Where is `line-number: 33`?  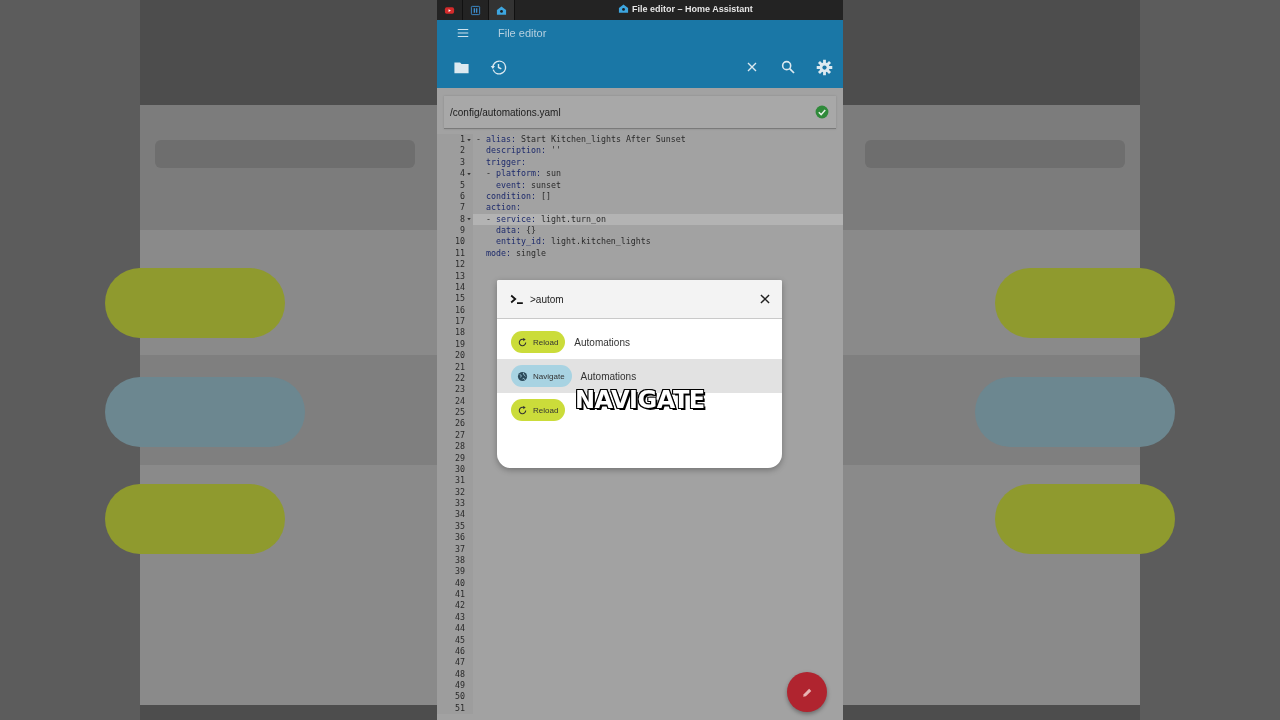 line-number: 33 is located at coordinates (460, 504).